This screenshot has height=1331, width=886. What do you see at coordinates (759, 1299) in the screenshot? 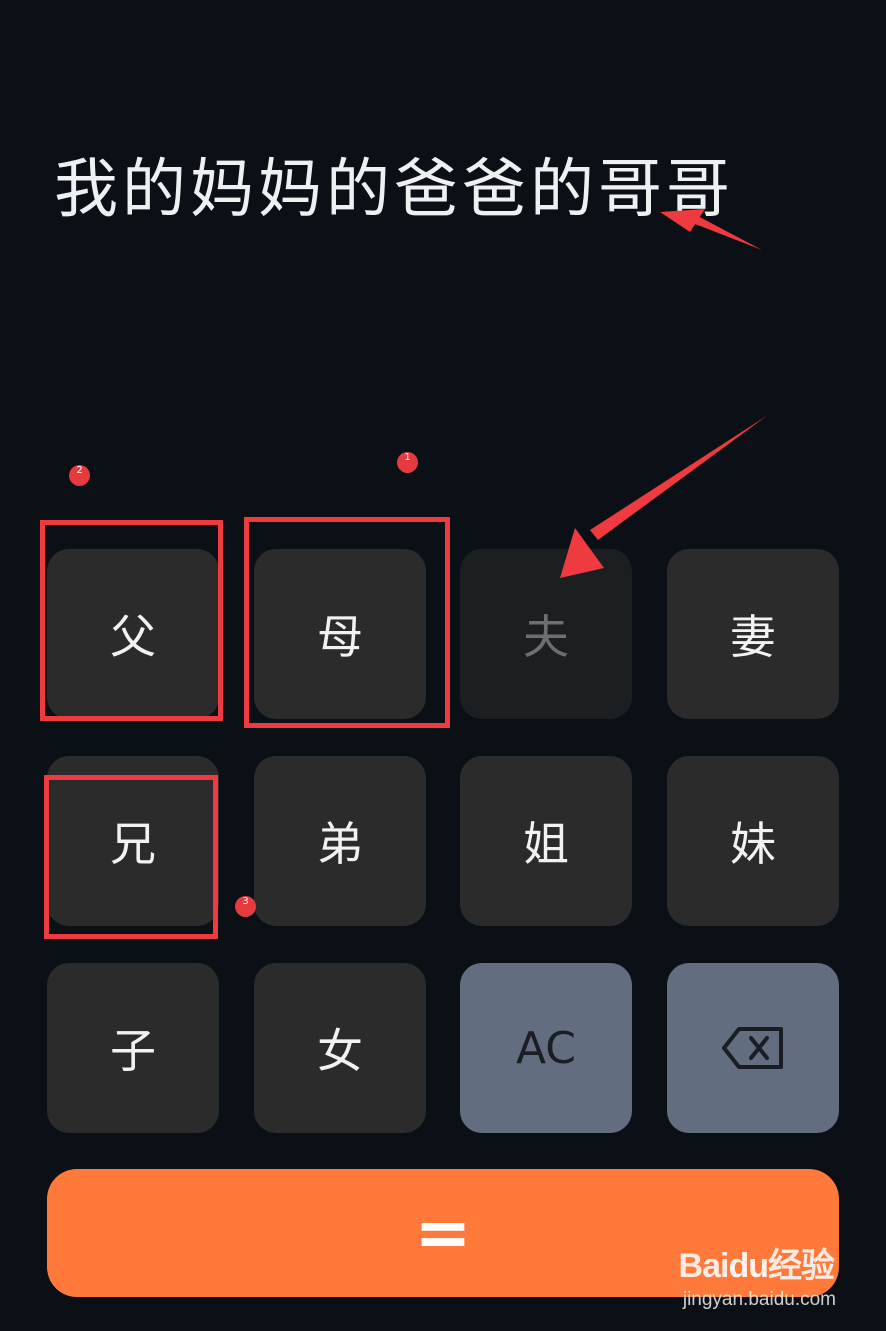
I see `watermark-url: jingyan.baidu.com` at bounding box center [759, 1299].